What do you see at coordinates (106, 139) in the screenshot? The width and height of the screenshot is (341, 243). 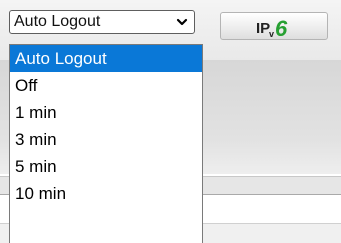 I see `option-3-min: 3 min` at bounding box center [106, 139].